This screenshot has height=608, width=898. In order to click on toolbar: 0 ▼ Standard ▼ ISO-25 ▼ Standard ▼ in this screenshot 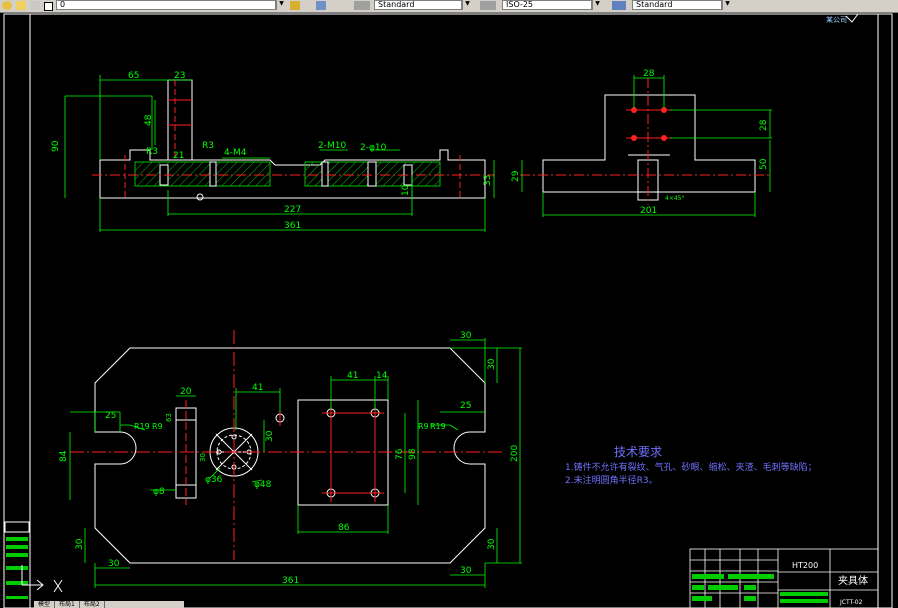, I will do `click(449, 6)`.